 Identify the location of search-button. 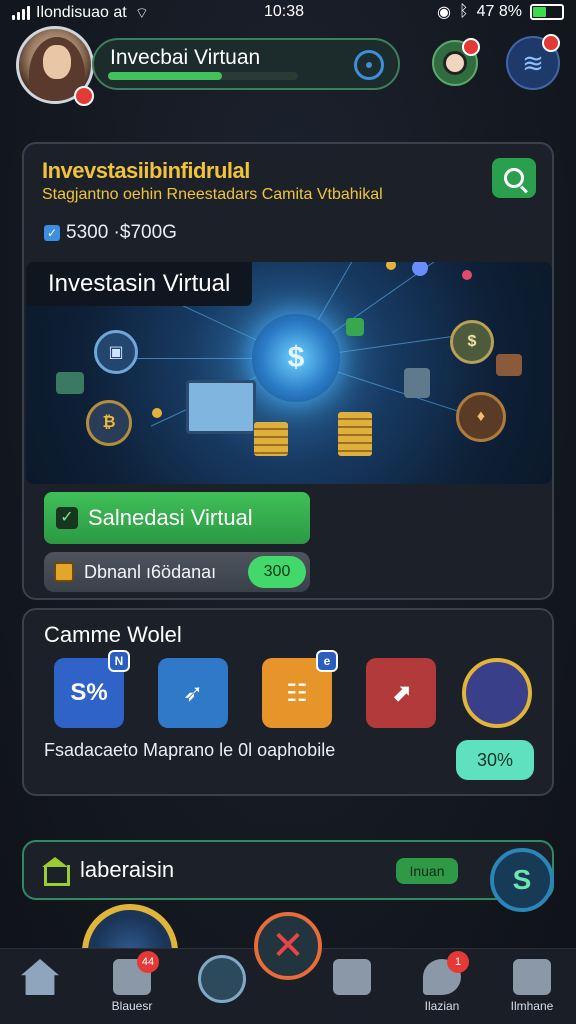
(514, 178).